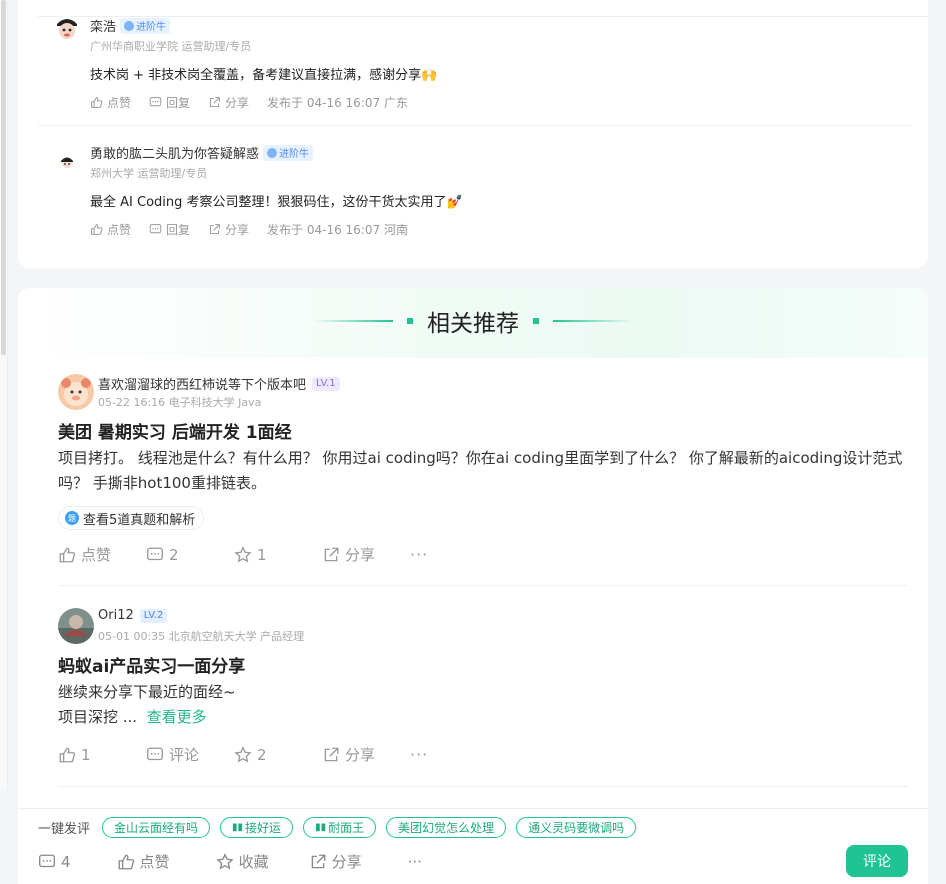 This screenshot has width=946, height=884. What do you see at coordinates (3, 177) in the screenshot?
I see `scrollbar-thumb` at bounding box center [3, 177].